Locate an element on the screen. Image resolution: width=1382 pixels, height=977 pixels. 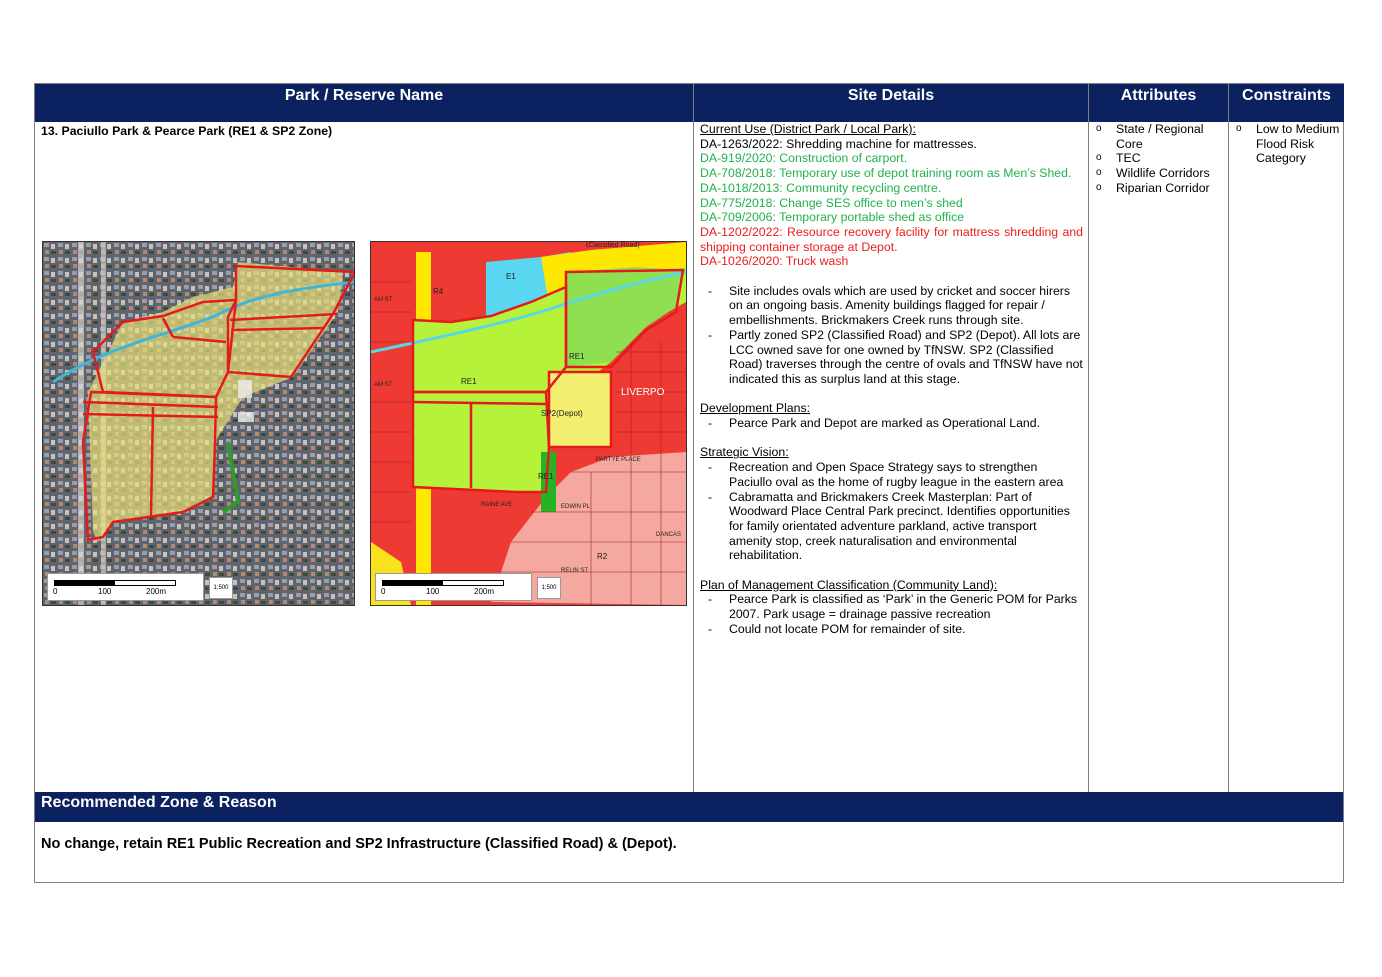
street-label: EDWIN PL is located at coordinates (576, 507).